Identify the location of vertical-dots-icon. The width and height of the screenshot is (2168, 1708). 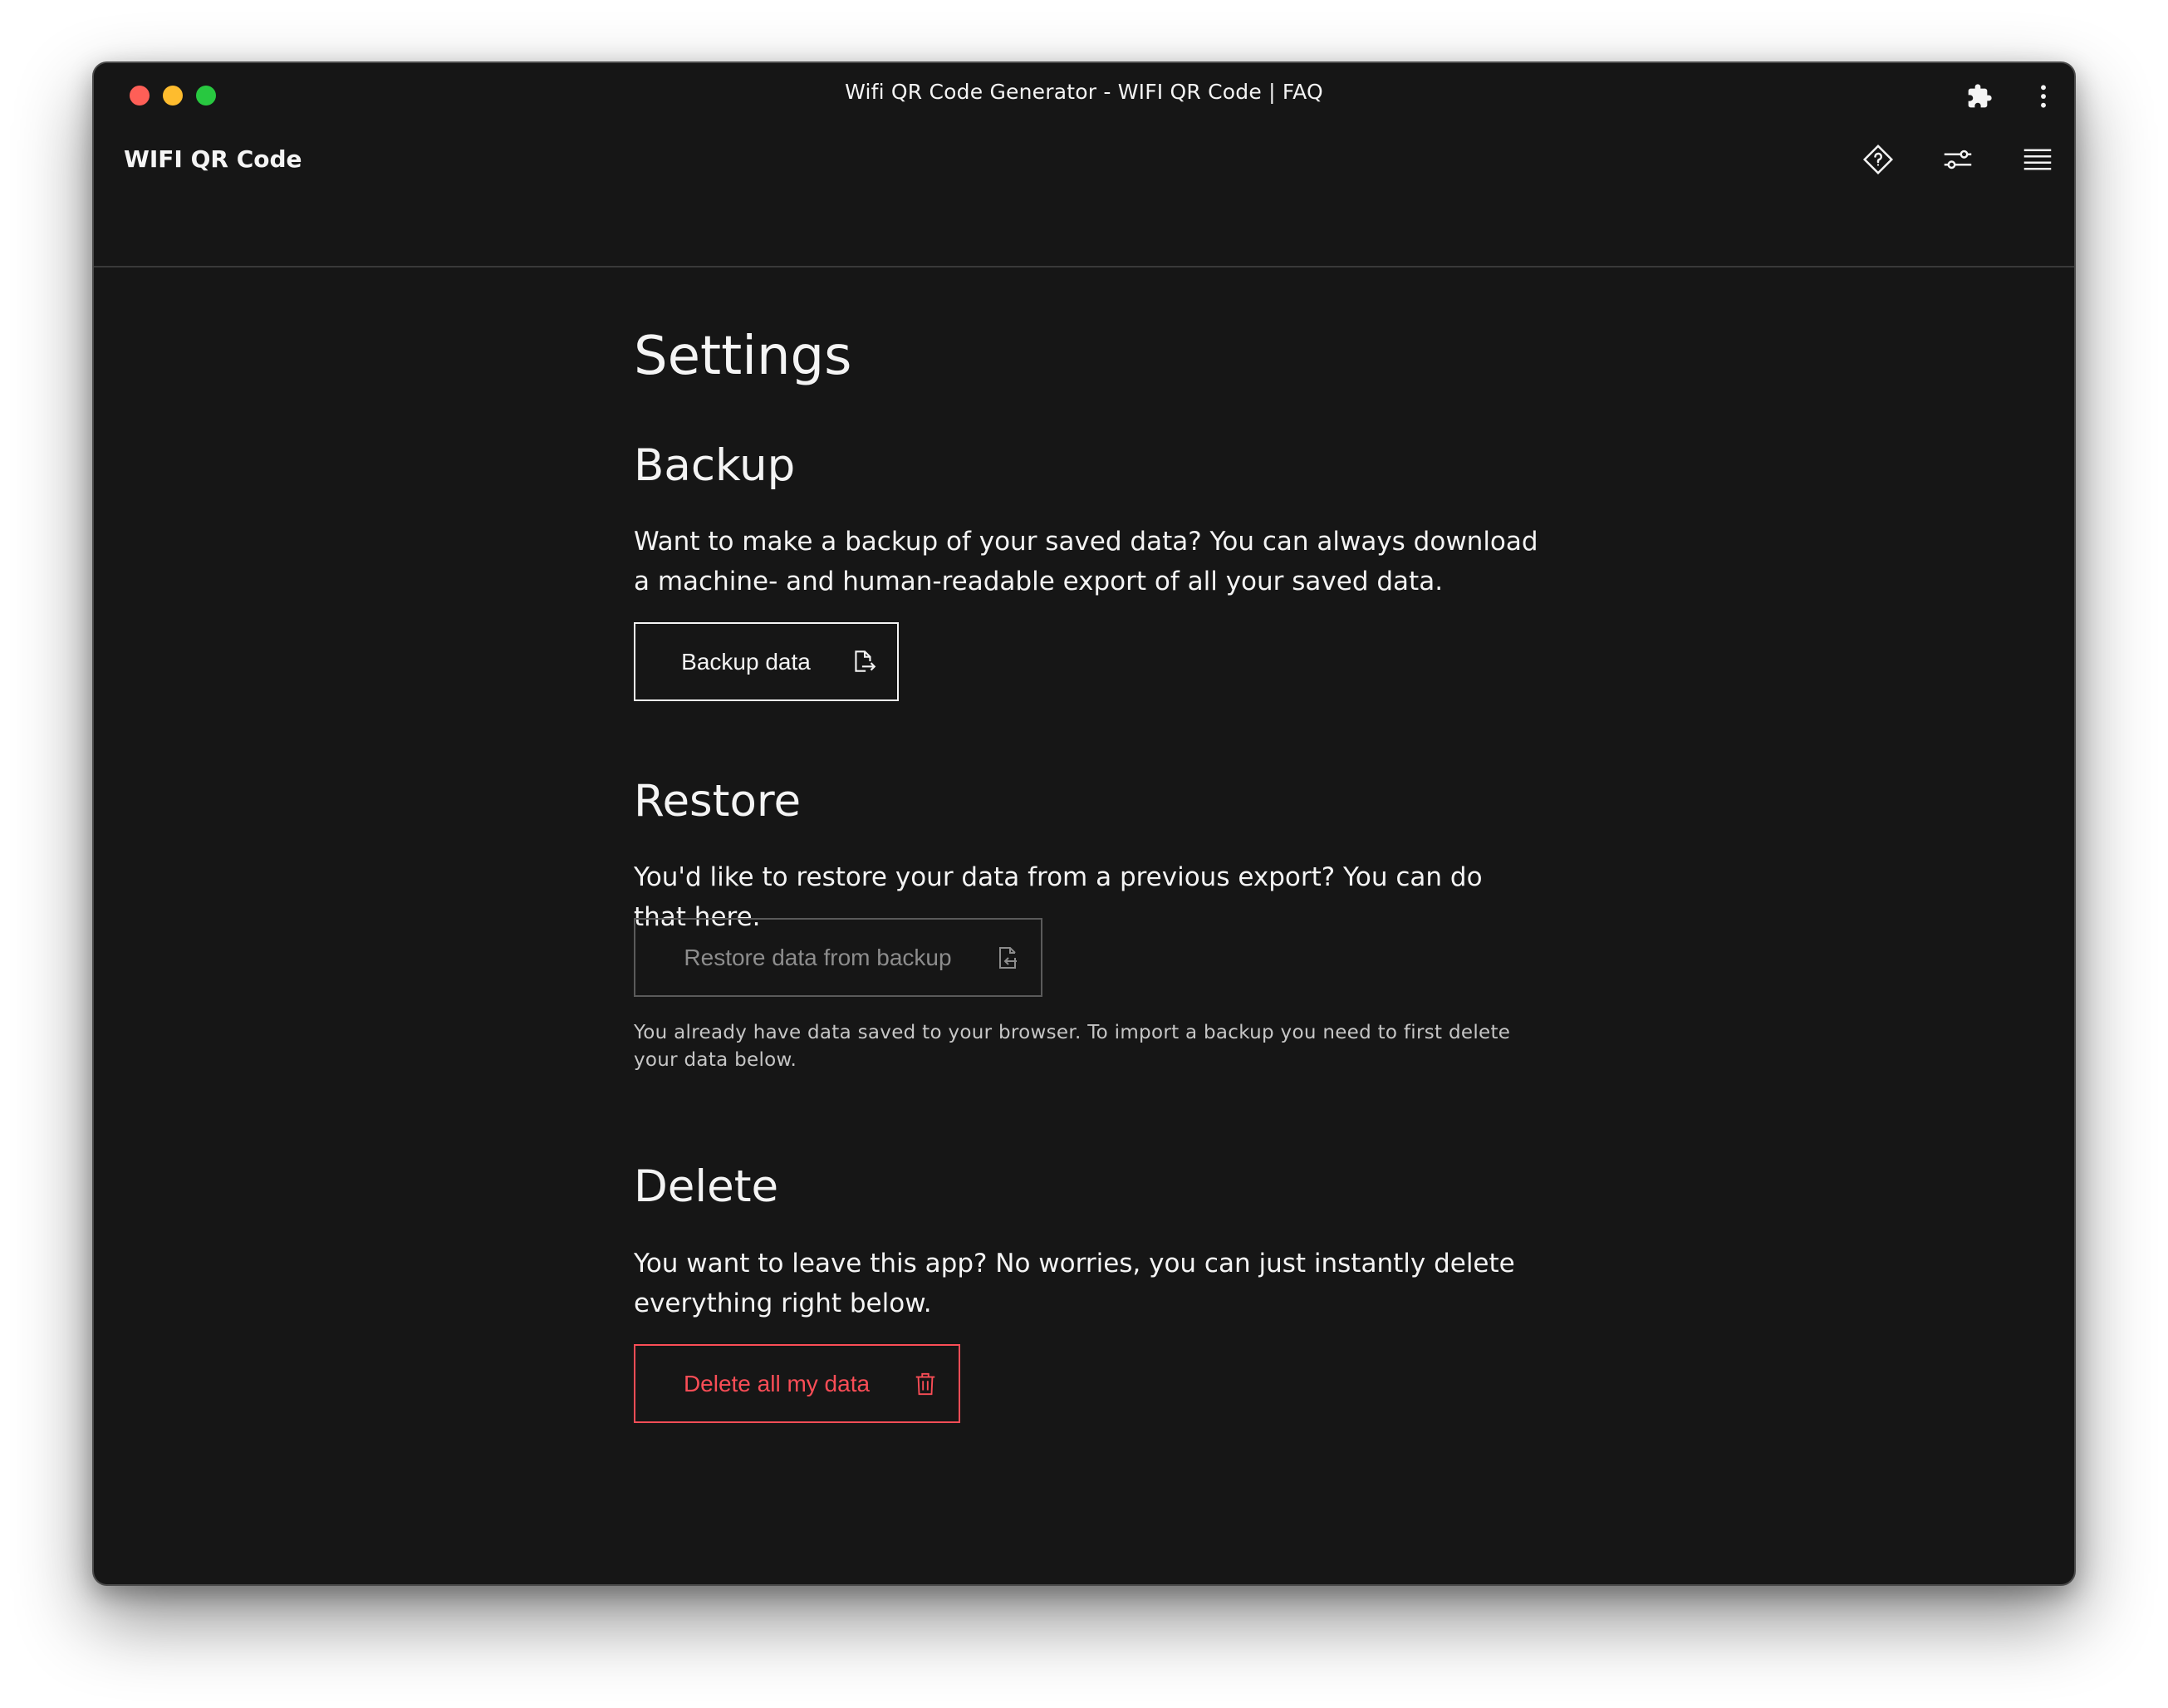
(2044, 96).